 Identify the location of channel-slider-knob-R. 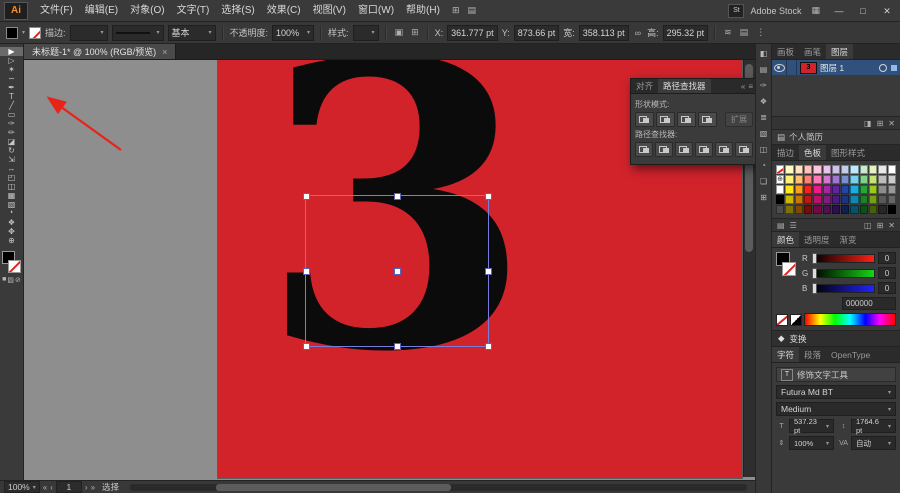
(814, 258).